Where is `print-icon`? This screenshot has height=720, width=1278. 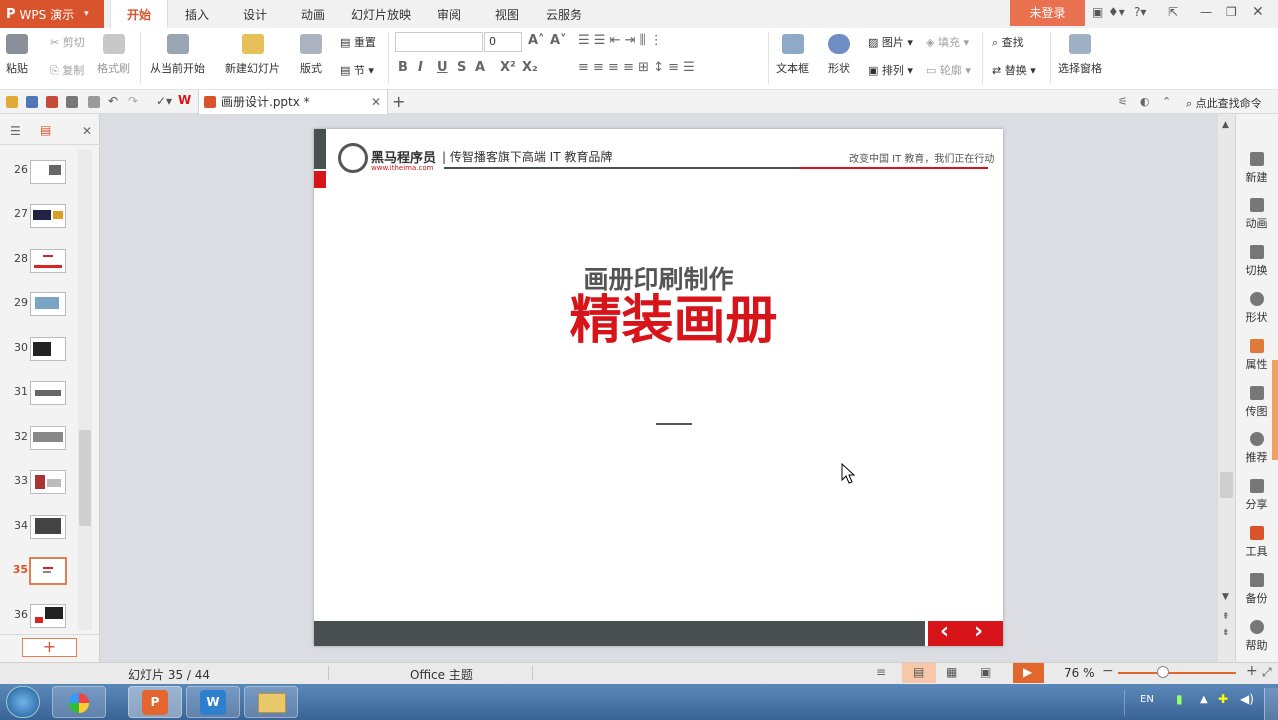 print-icon is located at coordinates (72, 102).